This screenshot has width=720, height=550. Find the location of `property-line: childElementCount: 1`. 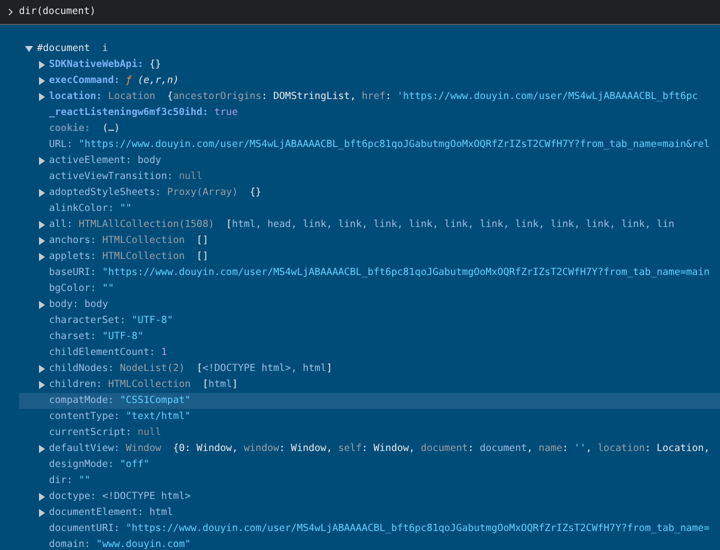

property-line: childElementCount: 1 is located at coordinates (108, 353).